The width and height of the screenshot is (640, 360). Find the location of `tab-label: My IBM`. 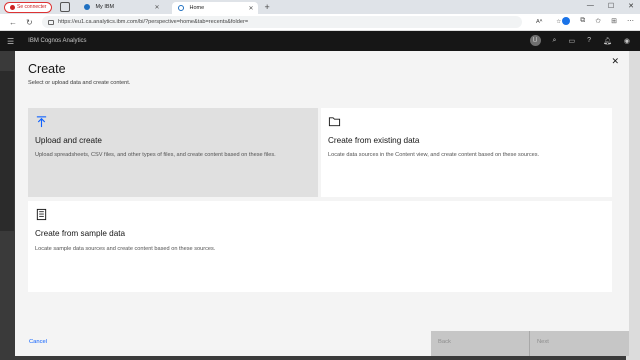

tab-label: My IBM is located at coordinates (105, 7).